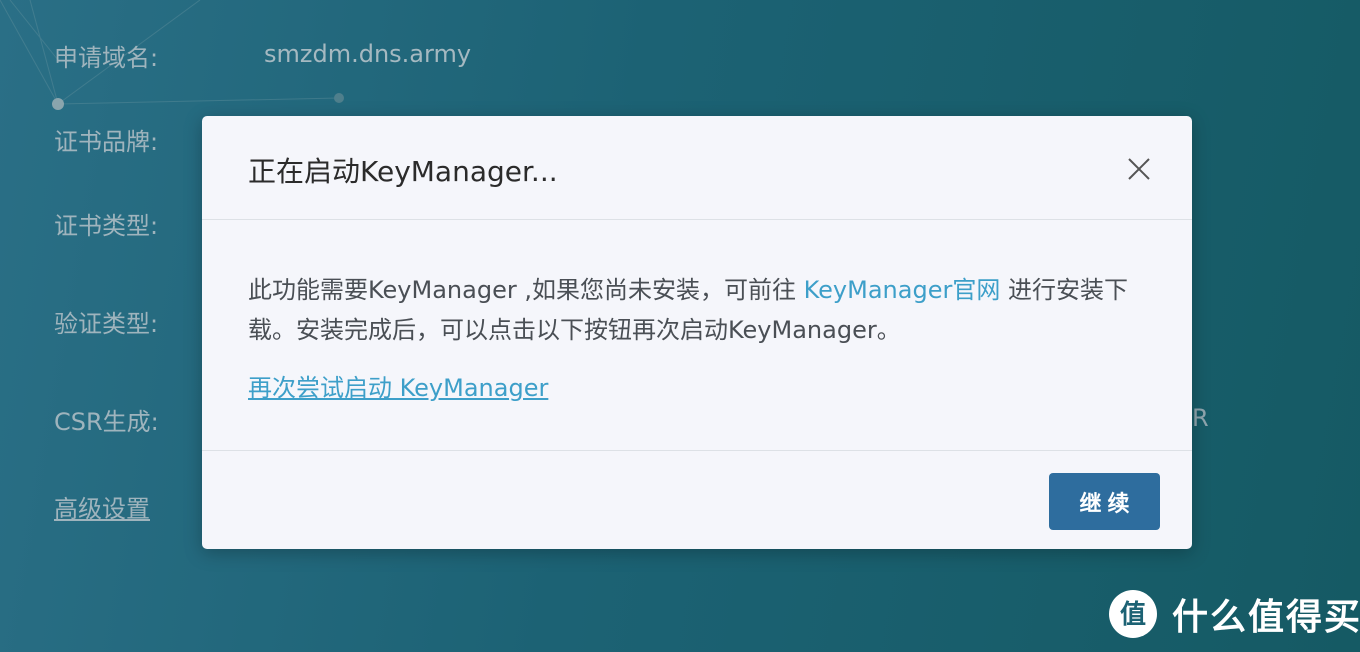  I want to click on smzdm-logo-icon: 值, so click(1133, 614).